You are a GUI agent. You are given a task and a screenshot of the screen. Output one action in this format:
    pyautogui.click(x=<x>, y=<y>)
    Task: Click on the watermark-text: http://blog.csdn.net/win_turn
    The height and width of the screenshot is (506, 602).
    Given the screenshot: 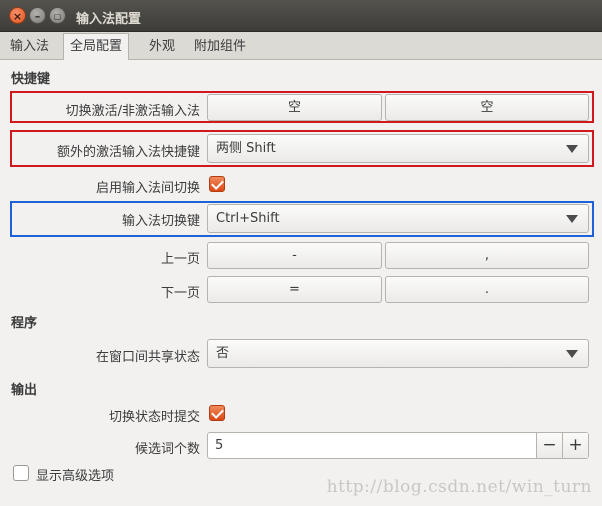 What is the action you would take?
    pyautogui.click(x=459, y=487)
    